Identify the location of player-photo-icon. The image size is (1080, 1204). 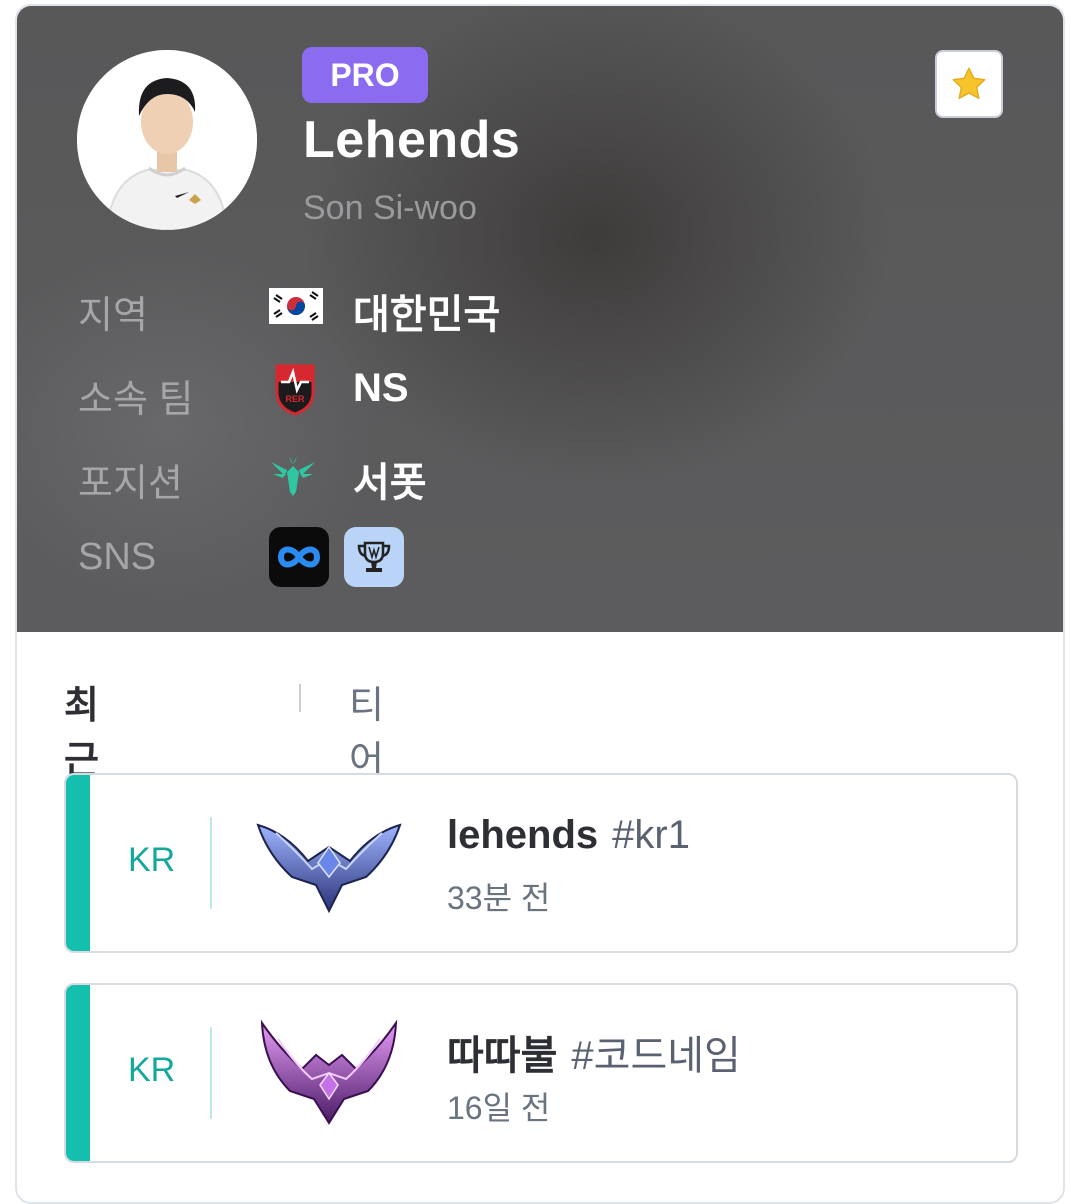
(167, 140).